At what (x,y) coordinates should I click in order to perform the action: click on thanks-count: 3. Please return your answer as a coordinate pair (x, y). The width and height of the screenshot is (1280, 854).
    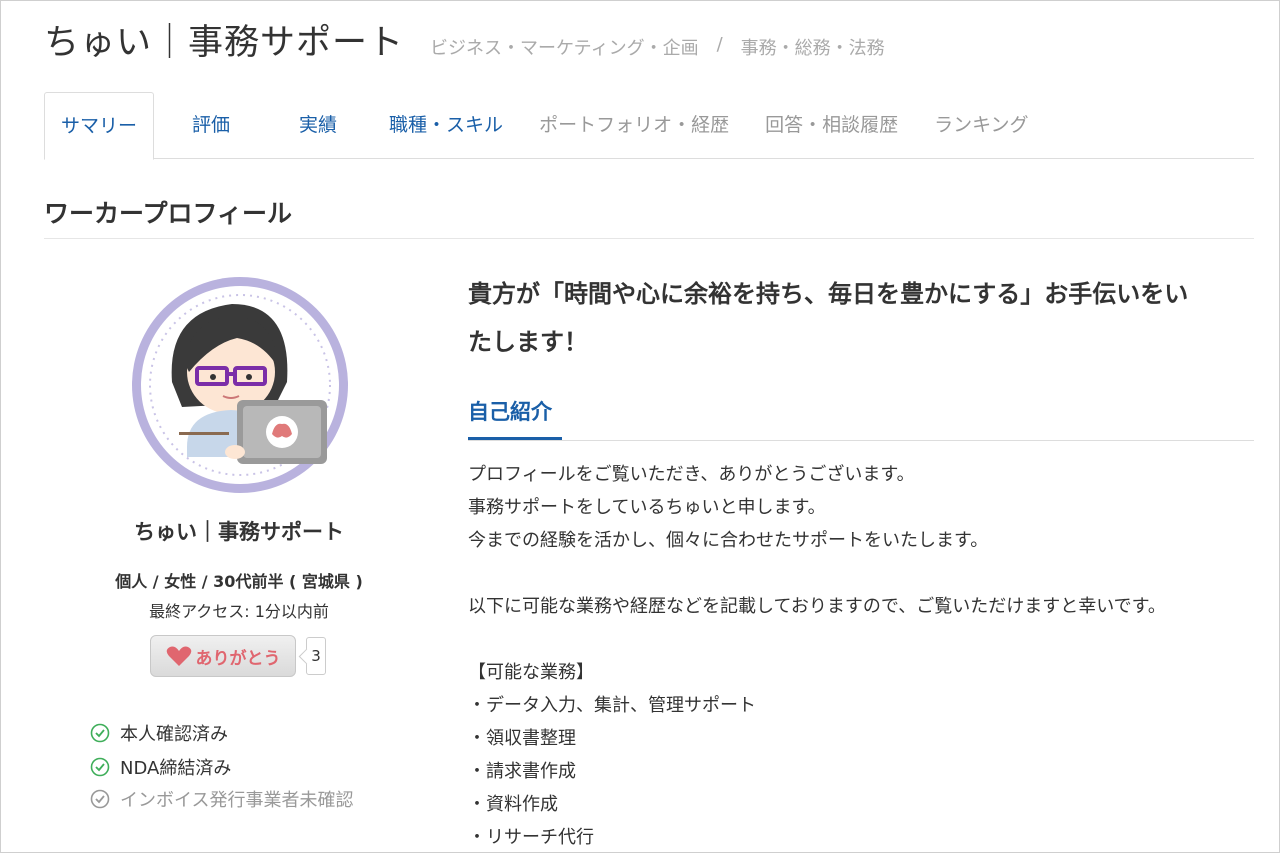
    Looking at the image, I should click on (316, 656).